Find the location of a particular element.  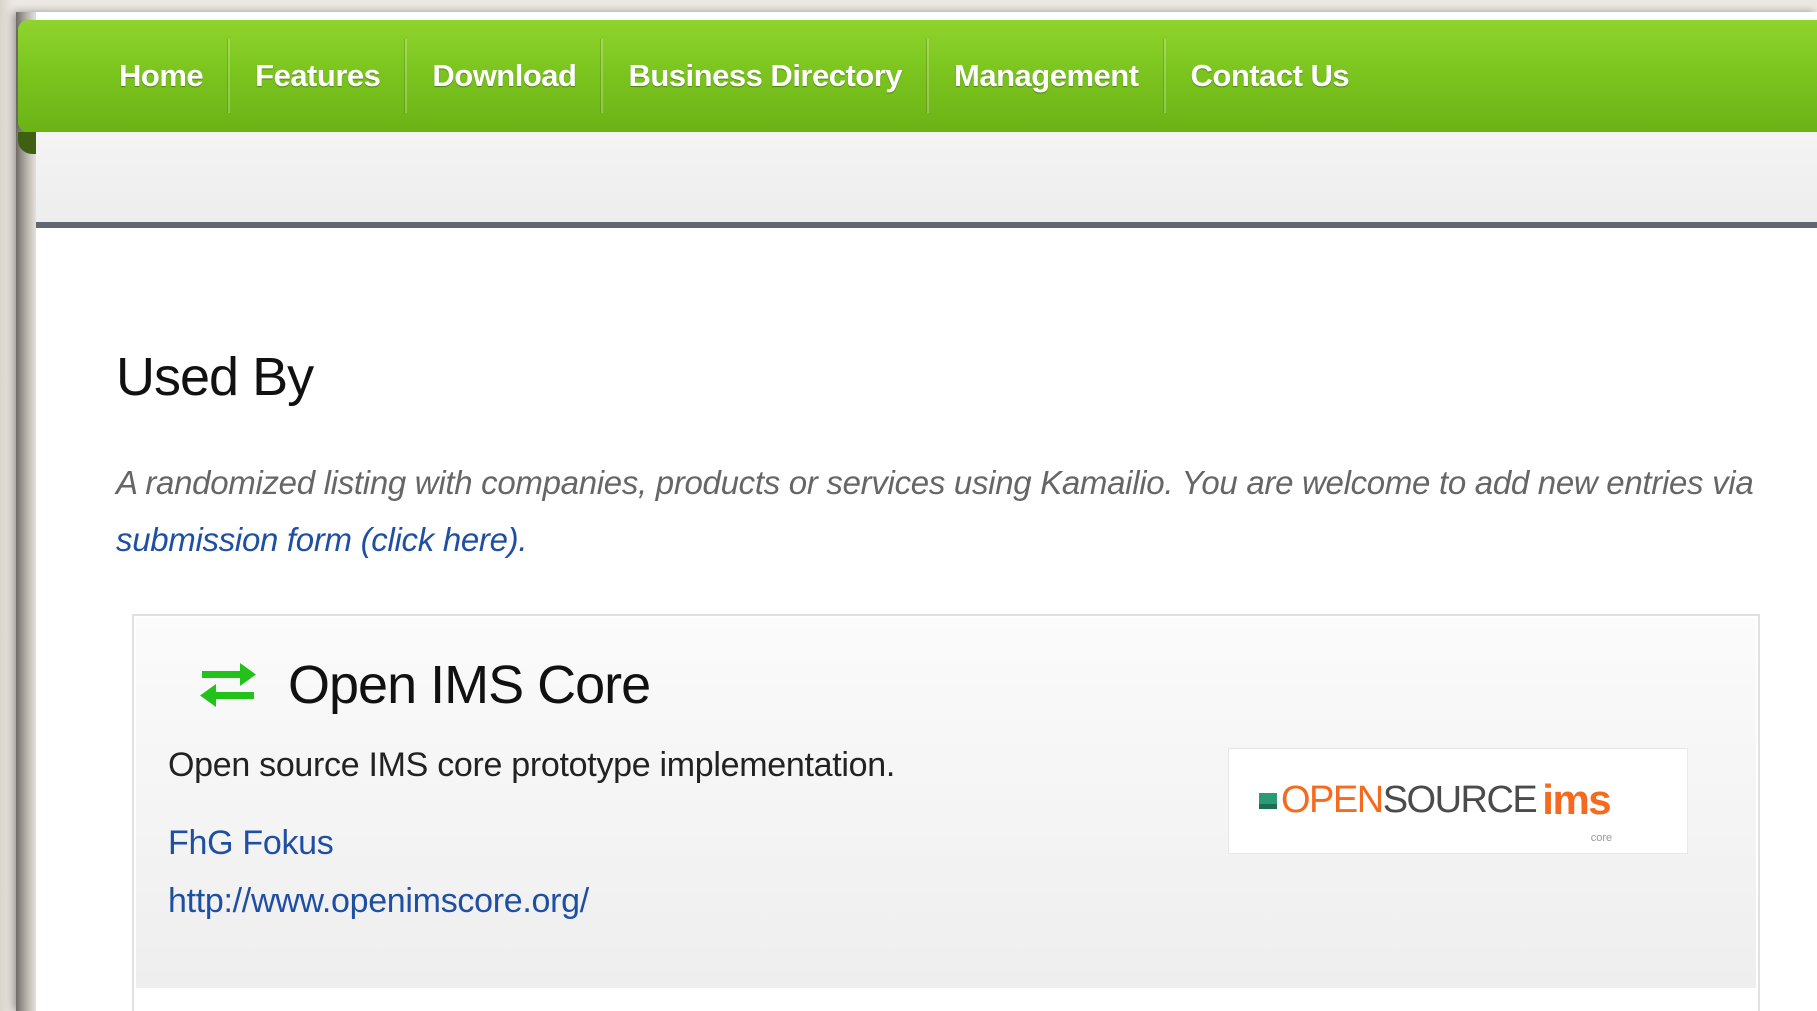

swap-arrows-icon is located at coordinates (228, 685).